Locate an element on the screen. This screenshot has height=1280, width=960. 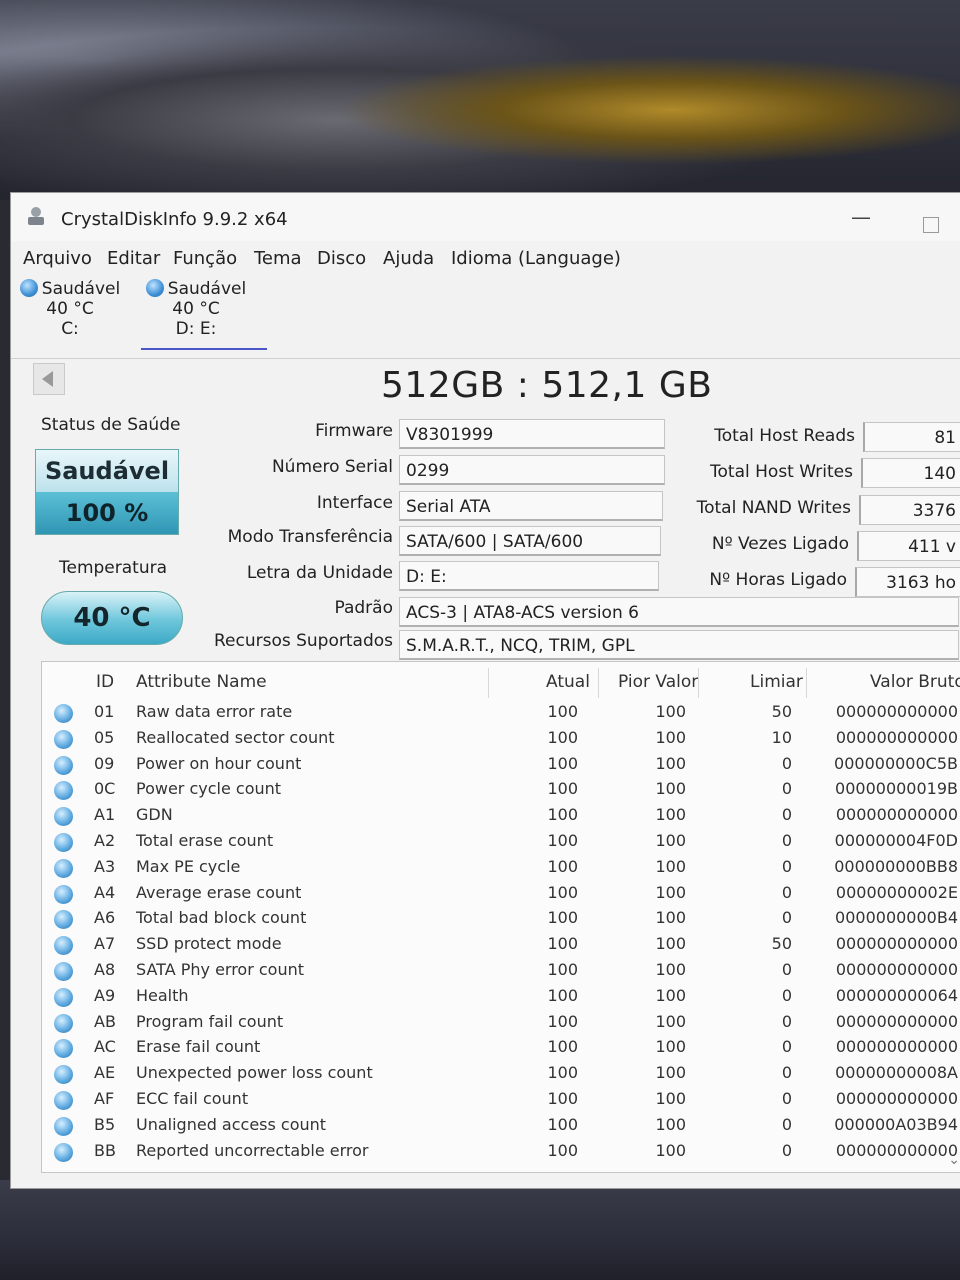
attribute-raw-value: 000000000064 is located at coordinates (896, 995).